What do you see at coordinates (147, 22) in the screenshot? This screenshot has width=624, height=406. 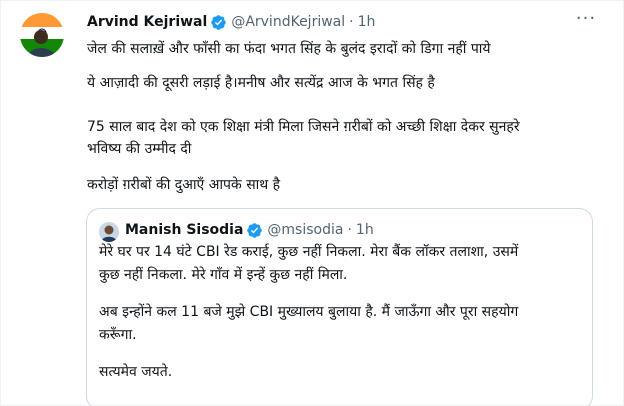 I see `author-name: Arvind Kejriwal` at bounding box center [147, 22].